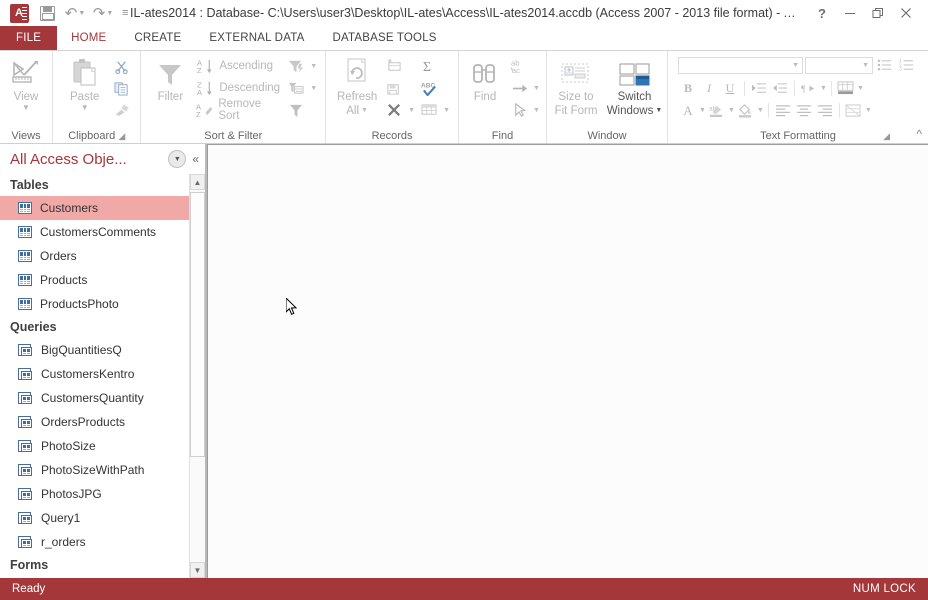 This screenshot has width=928, height=600. Describe the element at coordinates (399, 66) in the screenshot. I see `new-record-button` at that location.